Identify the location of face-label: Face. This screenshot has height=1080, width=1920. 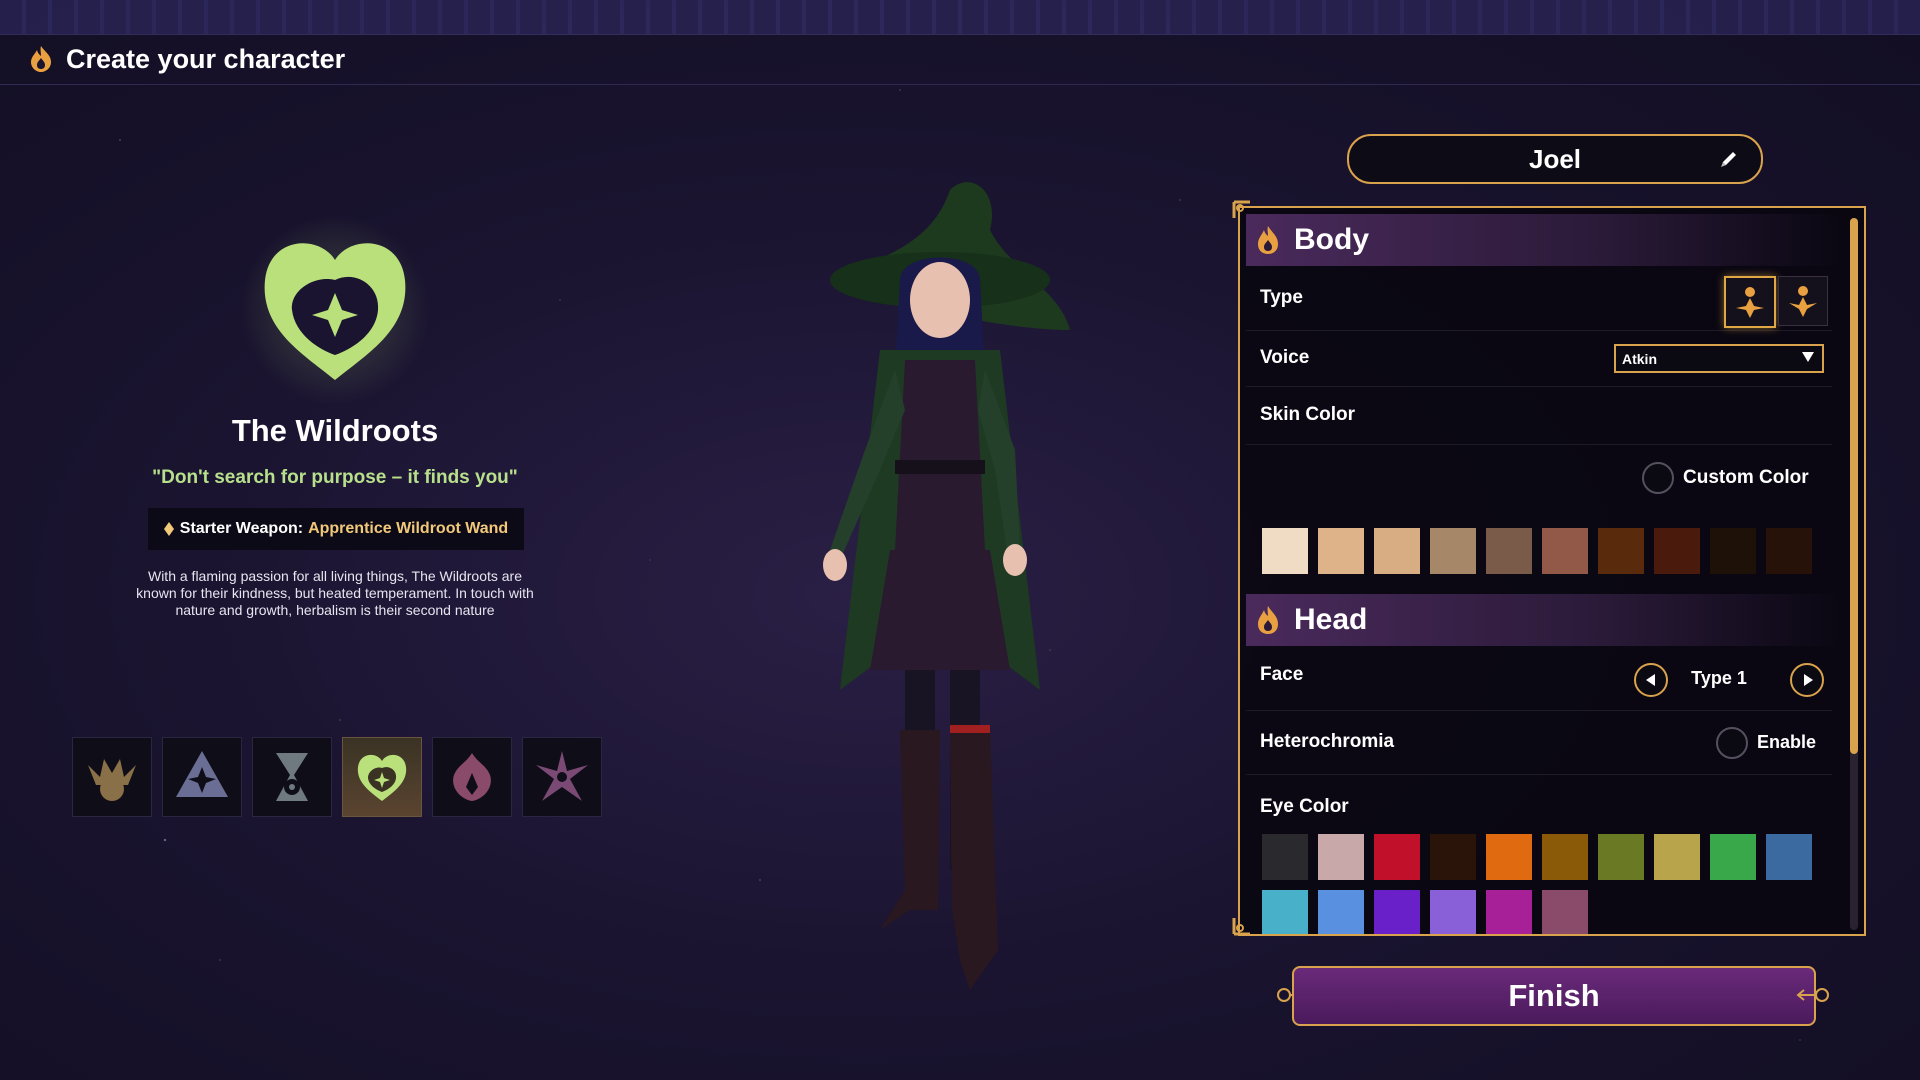
(1282, 674).